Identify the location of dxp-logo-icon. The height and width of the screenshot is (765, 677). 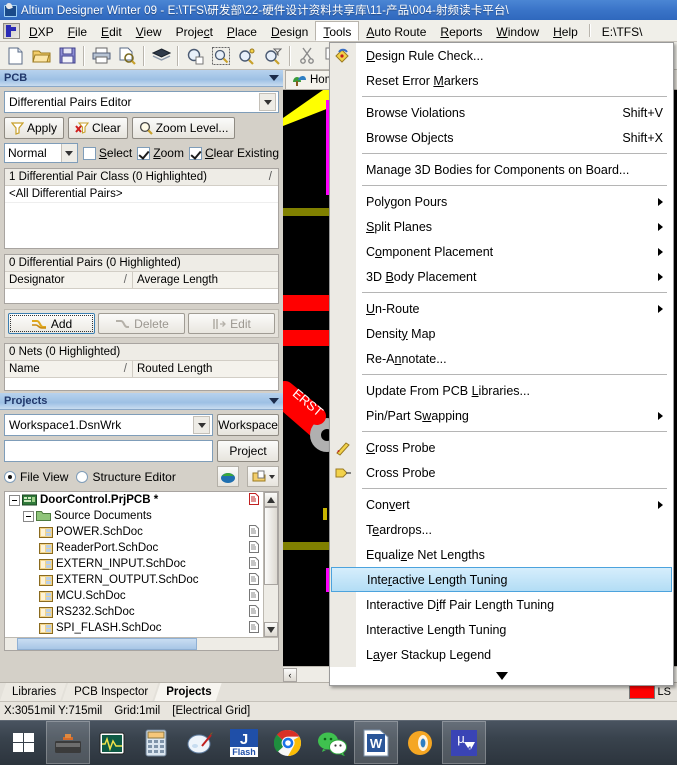
(11, 31).